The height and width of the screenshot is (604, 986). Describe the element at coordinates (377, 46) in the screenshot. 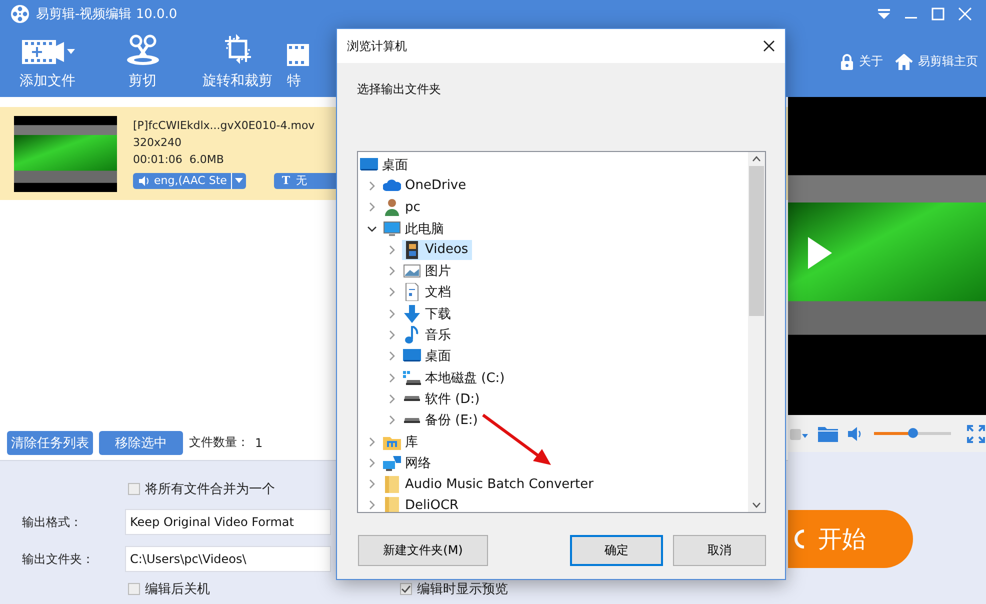

I see `dialog-title: 浏览计算机` at that location.